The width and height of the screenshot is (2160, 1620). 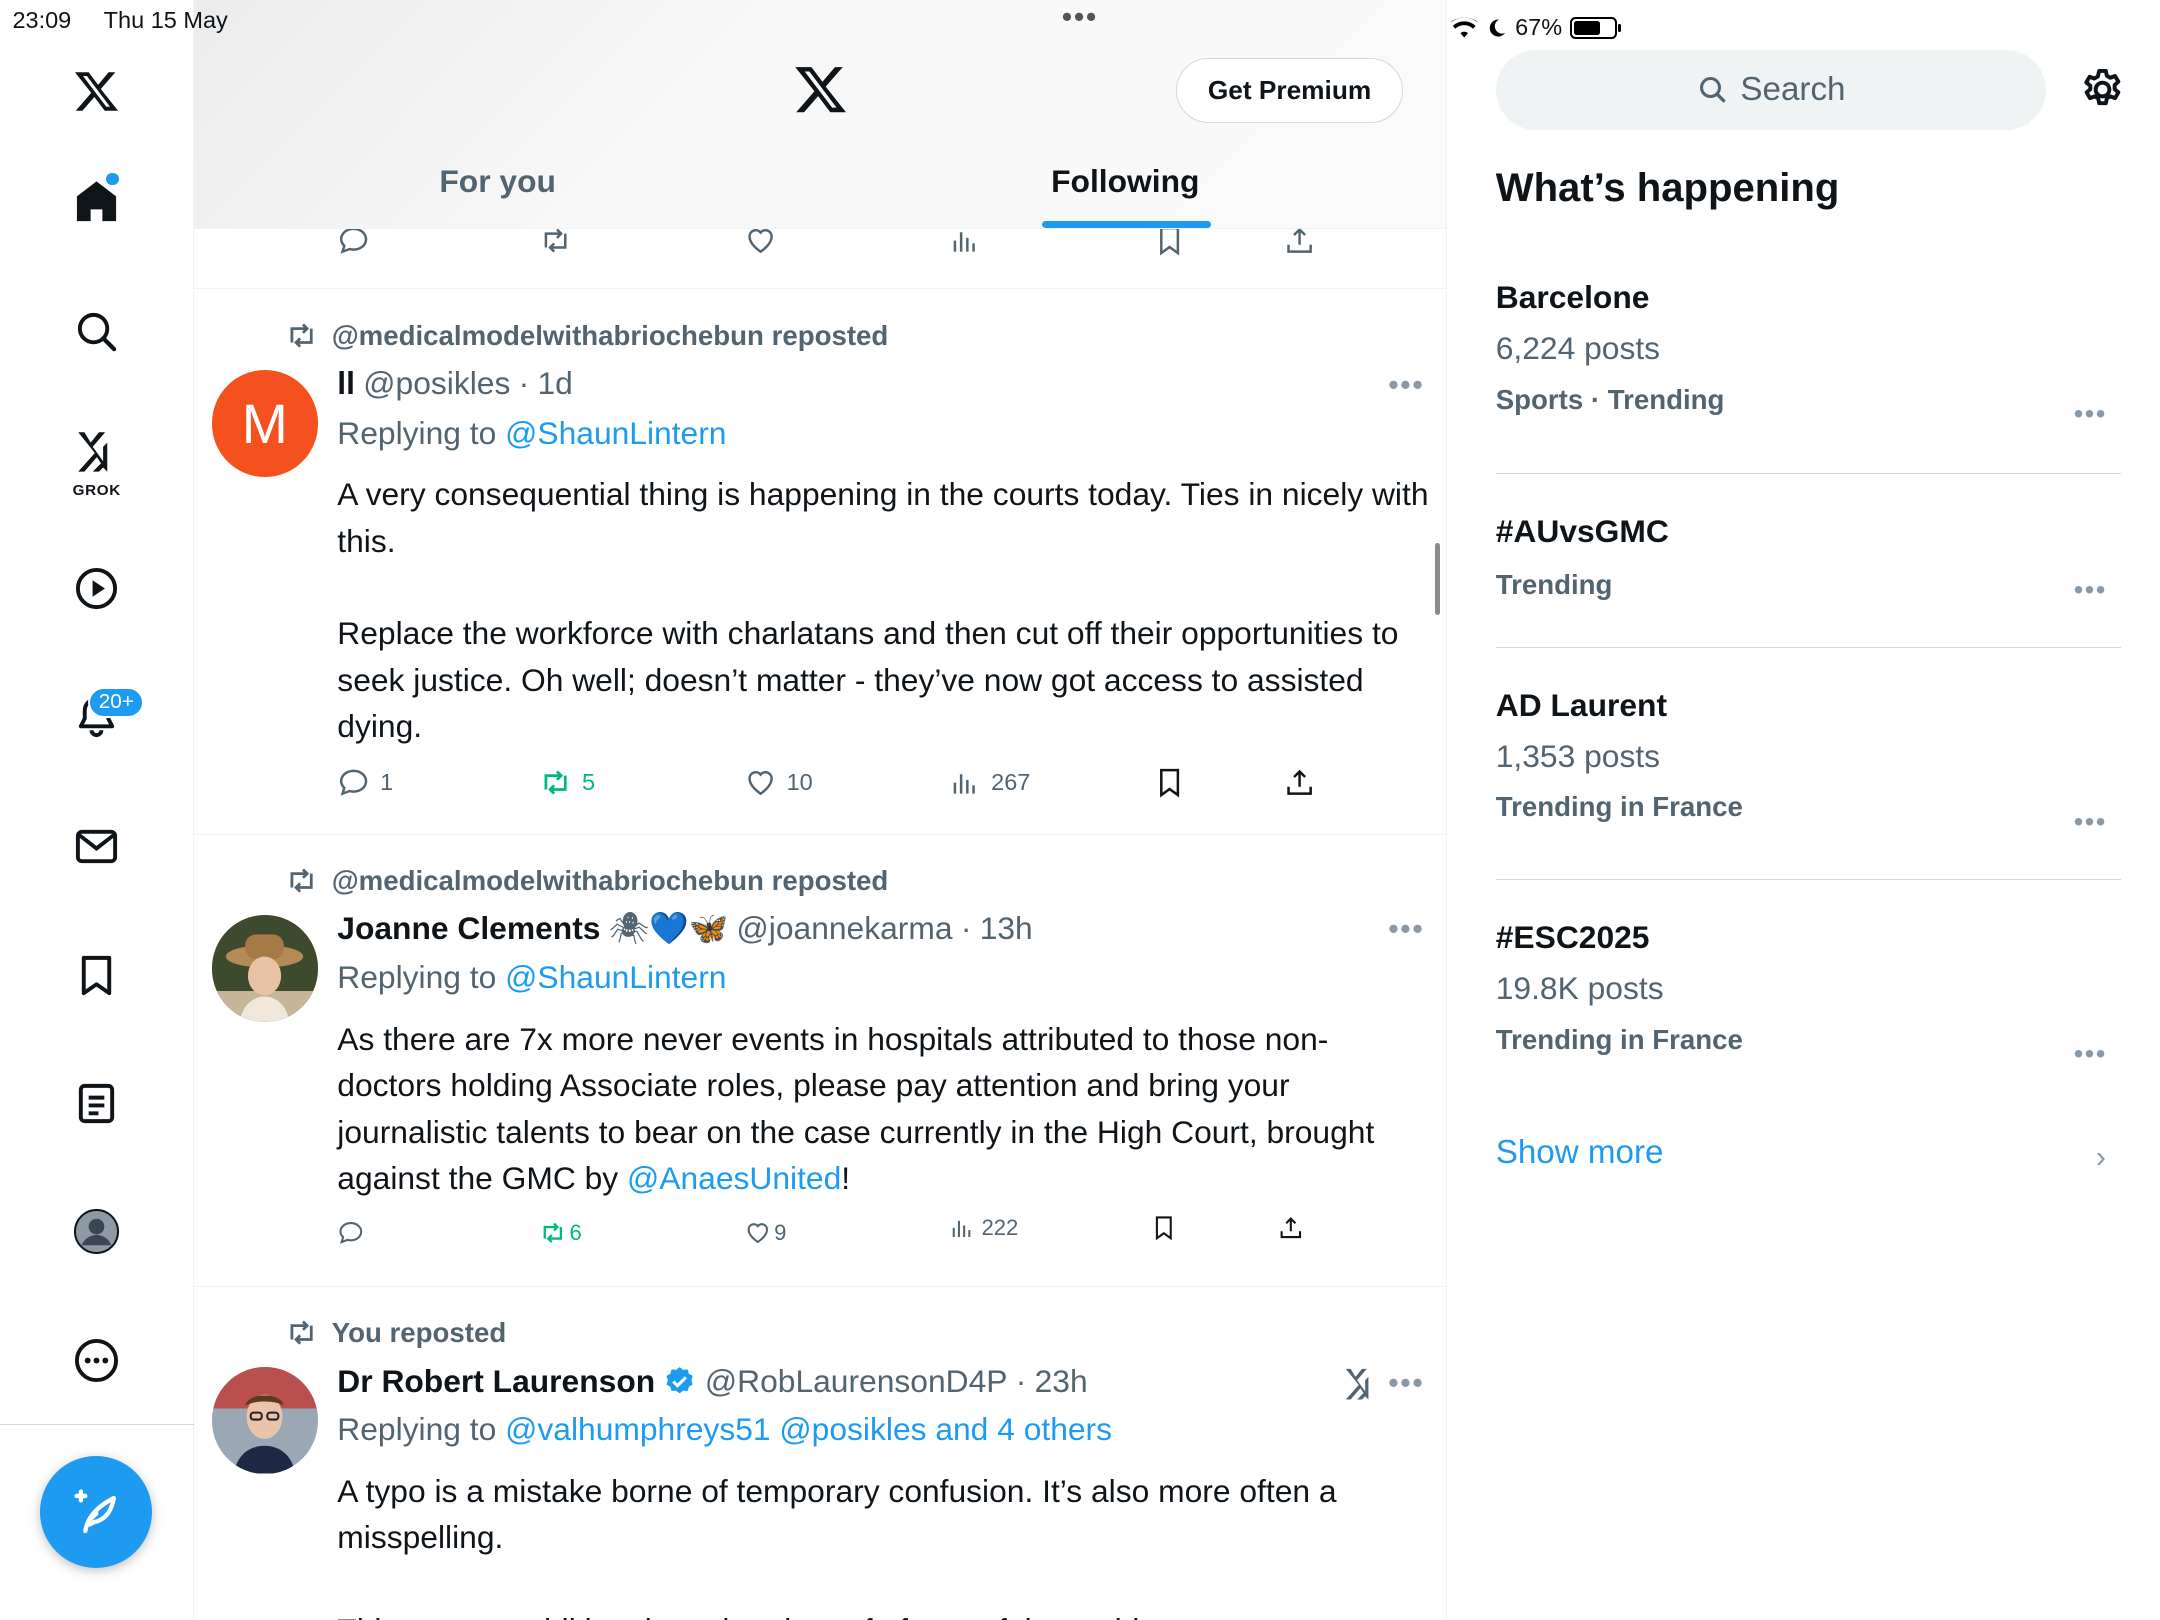 What do you see at coordinates (808, 1429) in the screenshot?
I see `replying-to-link: @valhumphreys51 @posikles and 4 others` at bounding box center [808, 1429].